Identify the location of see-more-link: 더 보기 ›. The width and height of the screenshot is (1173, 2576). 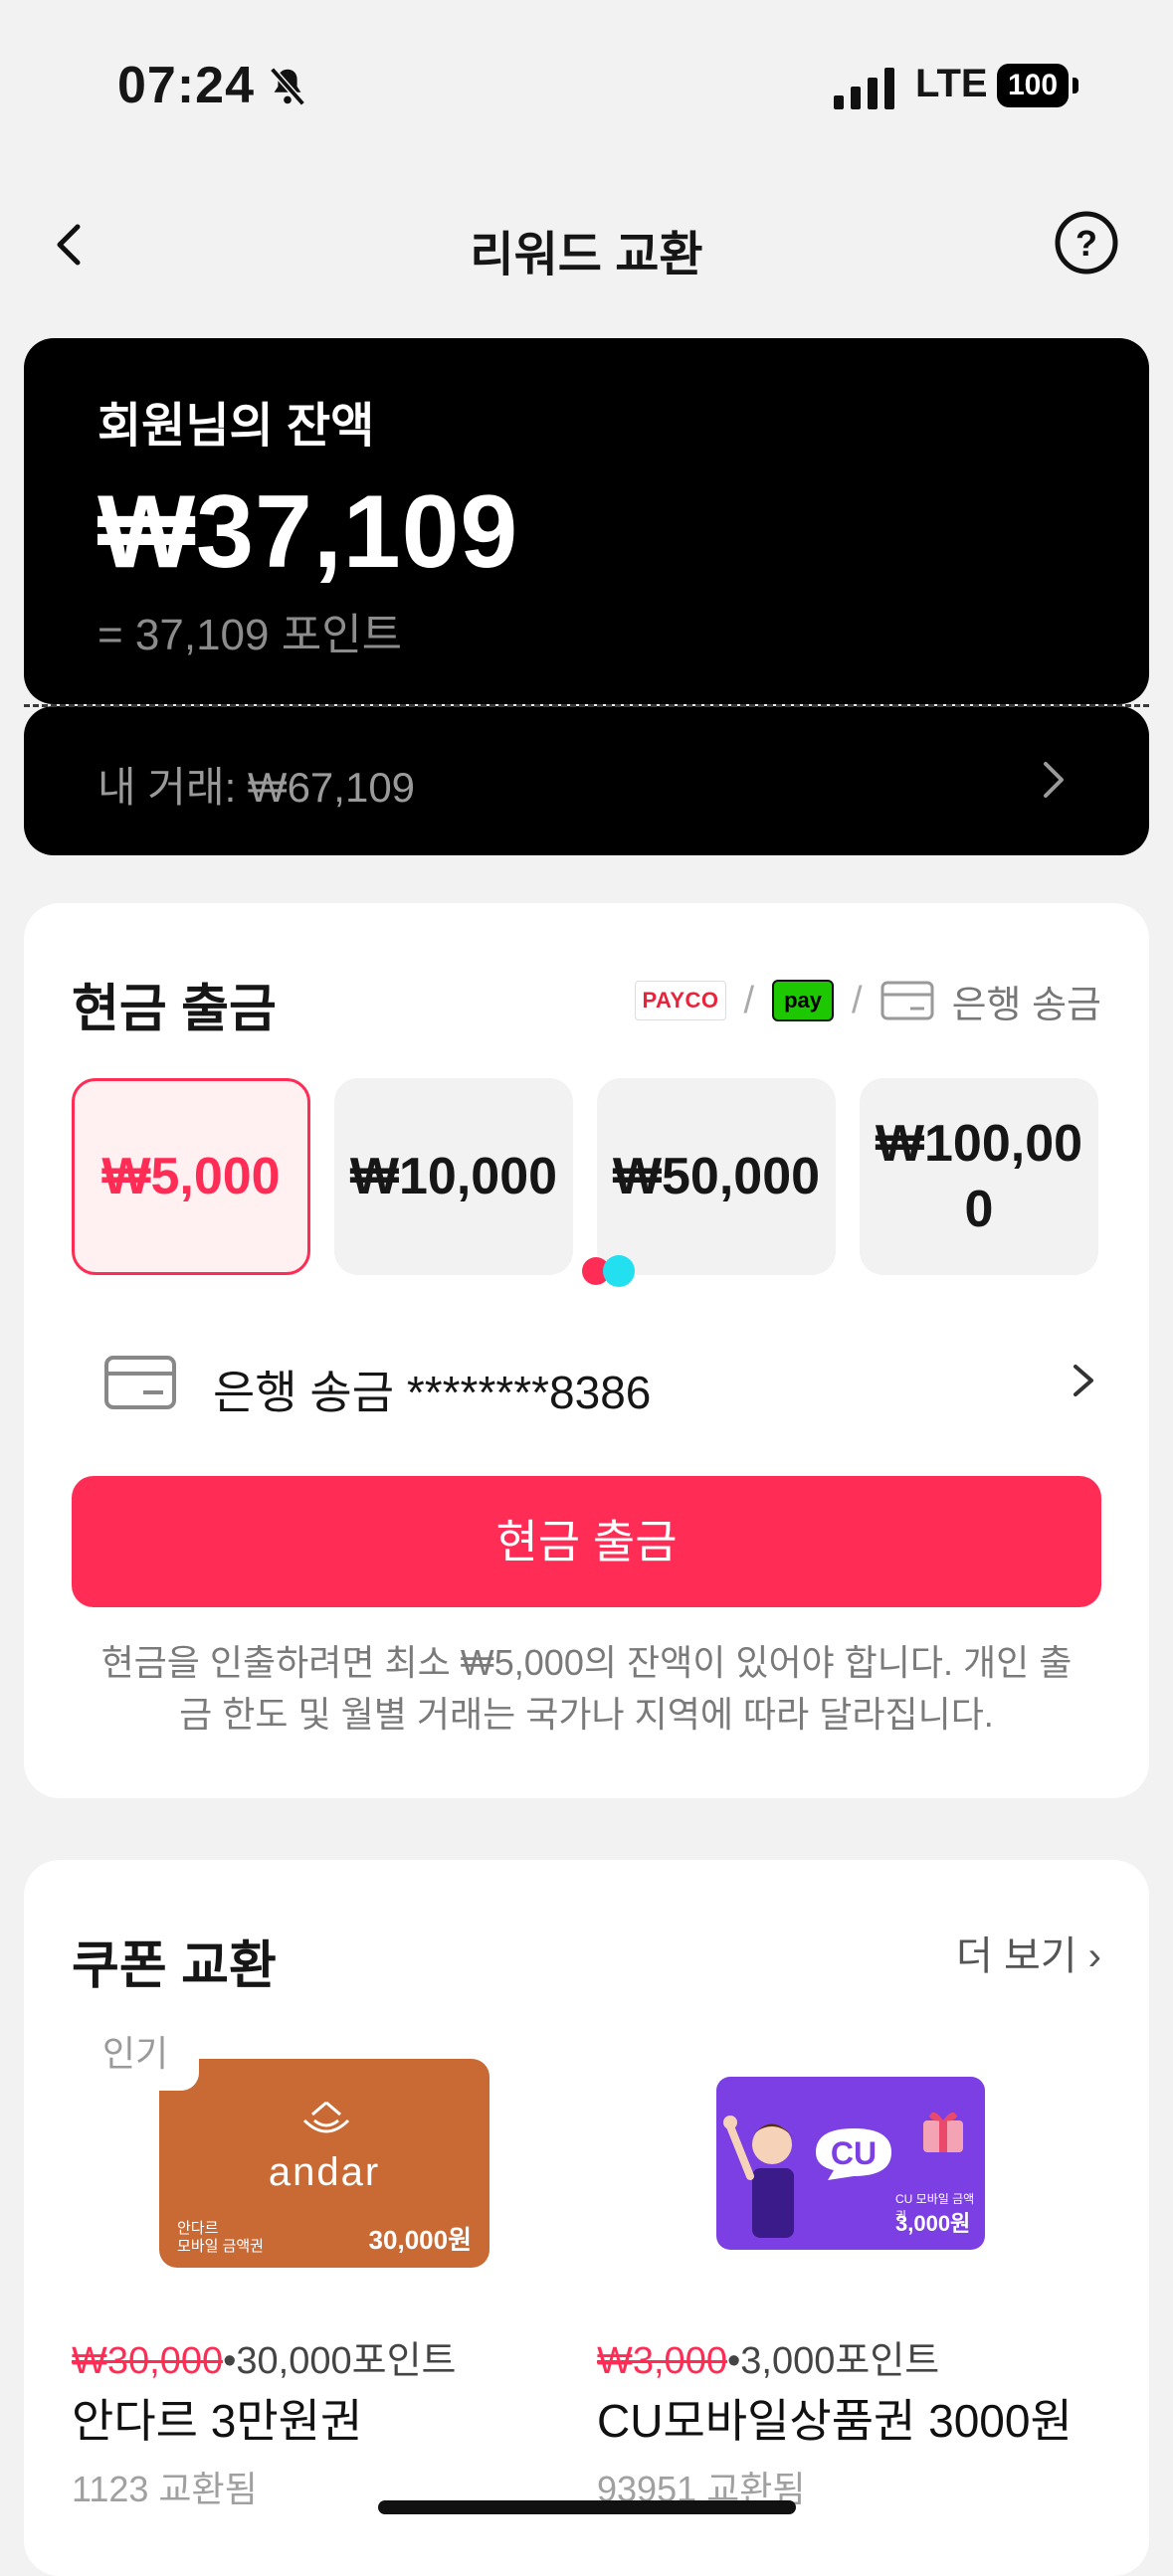
(1028, 1952).